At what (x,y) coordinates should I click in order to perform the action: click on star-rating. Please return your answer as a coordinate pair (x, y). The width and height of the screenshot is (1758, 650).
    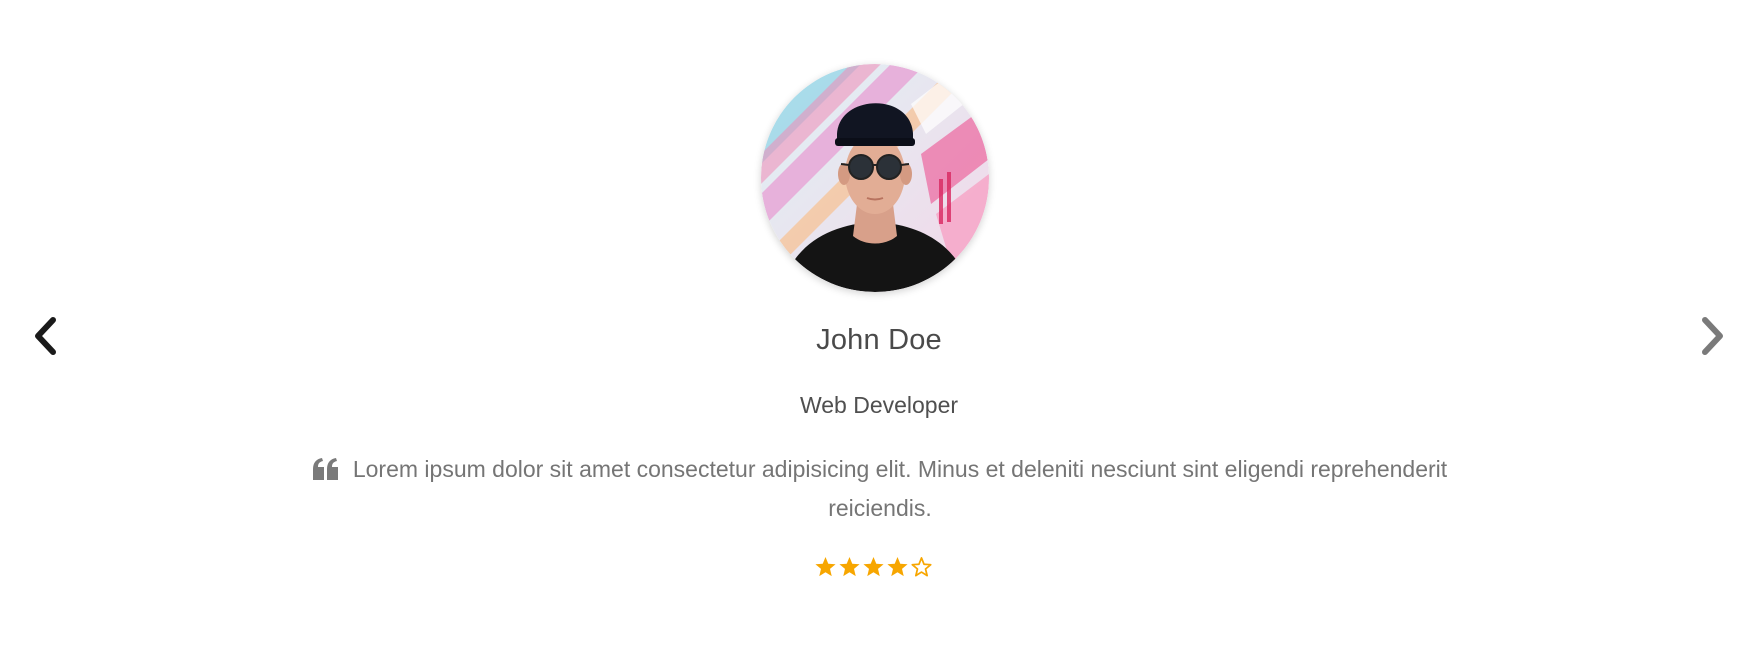
    Looking at the image, I should click on (873, 569).